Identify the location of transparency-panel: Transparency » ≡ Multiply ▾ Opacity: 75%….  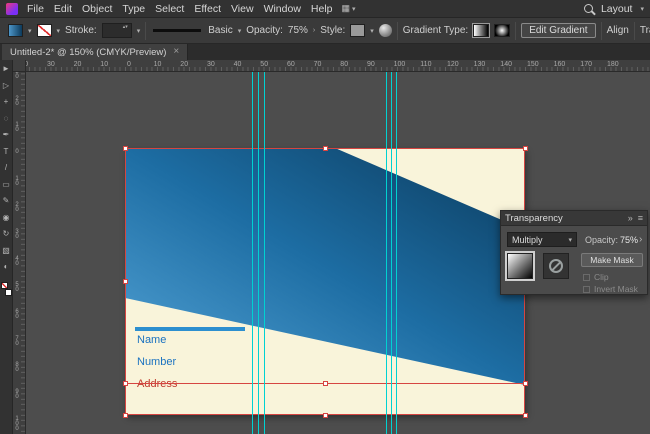
(574, 252).